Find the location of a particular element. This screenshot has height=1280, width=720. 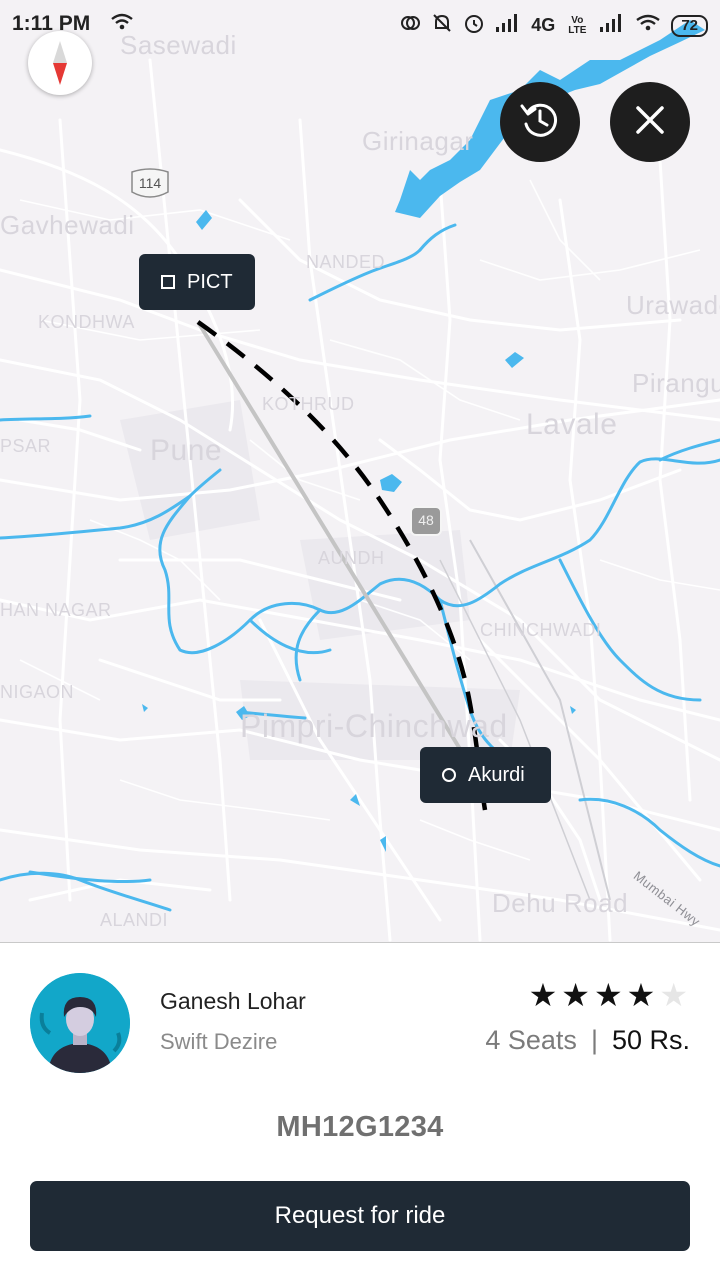

ride-price: 50 Rs. is located at coordinates (650, 1040).